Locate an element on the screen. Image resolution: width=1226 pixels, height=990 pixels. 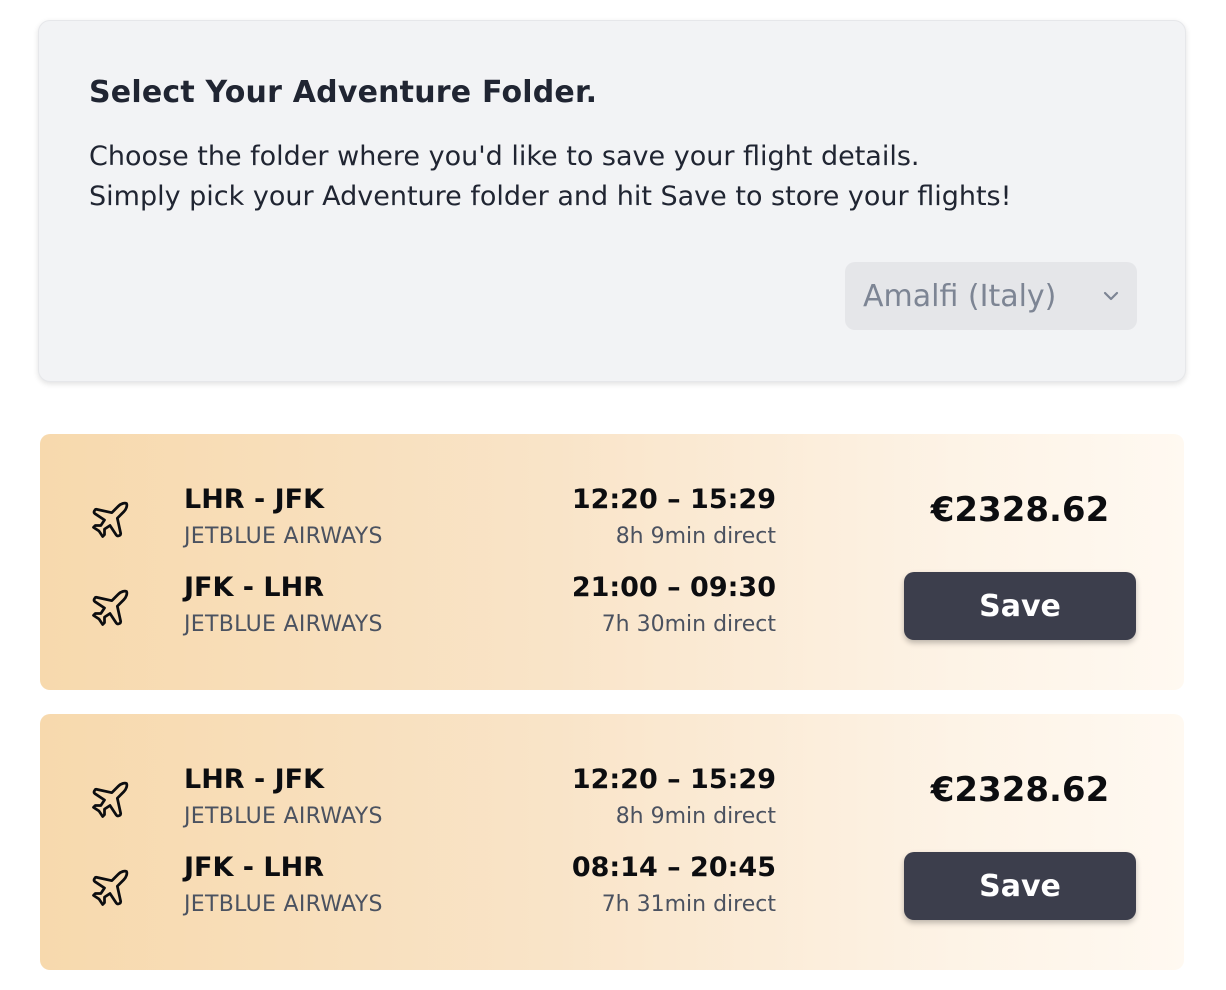
flight-duration: 7h 30min direct is located at coordinates (688, 624).